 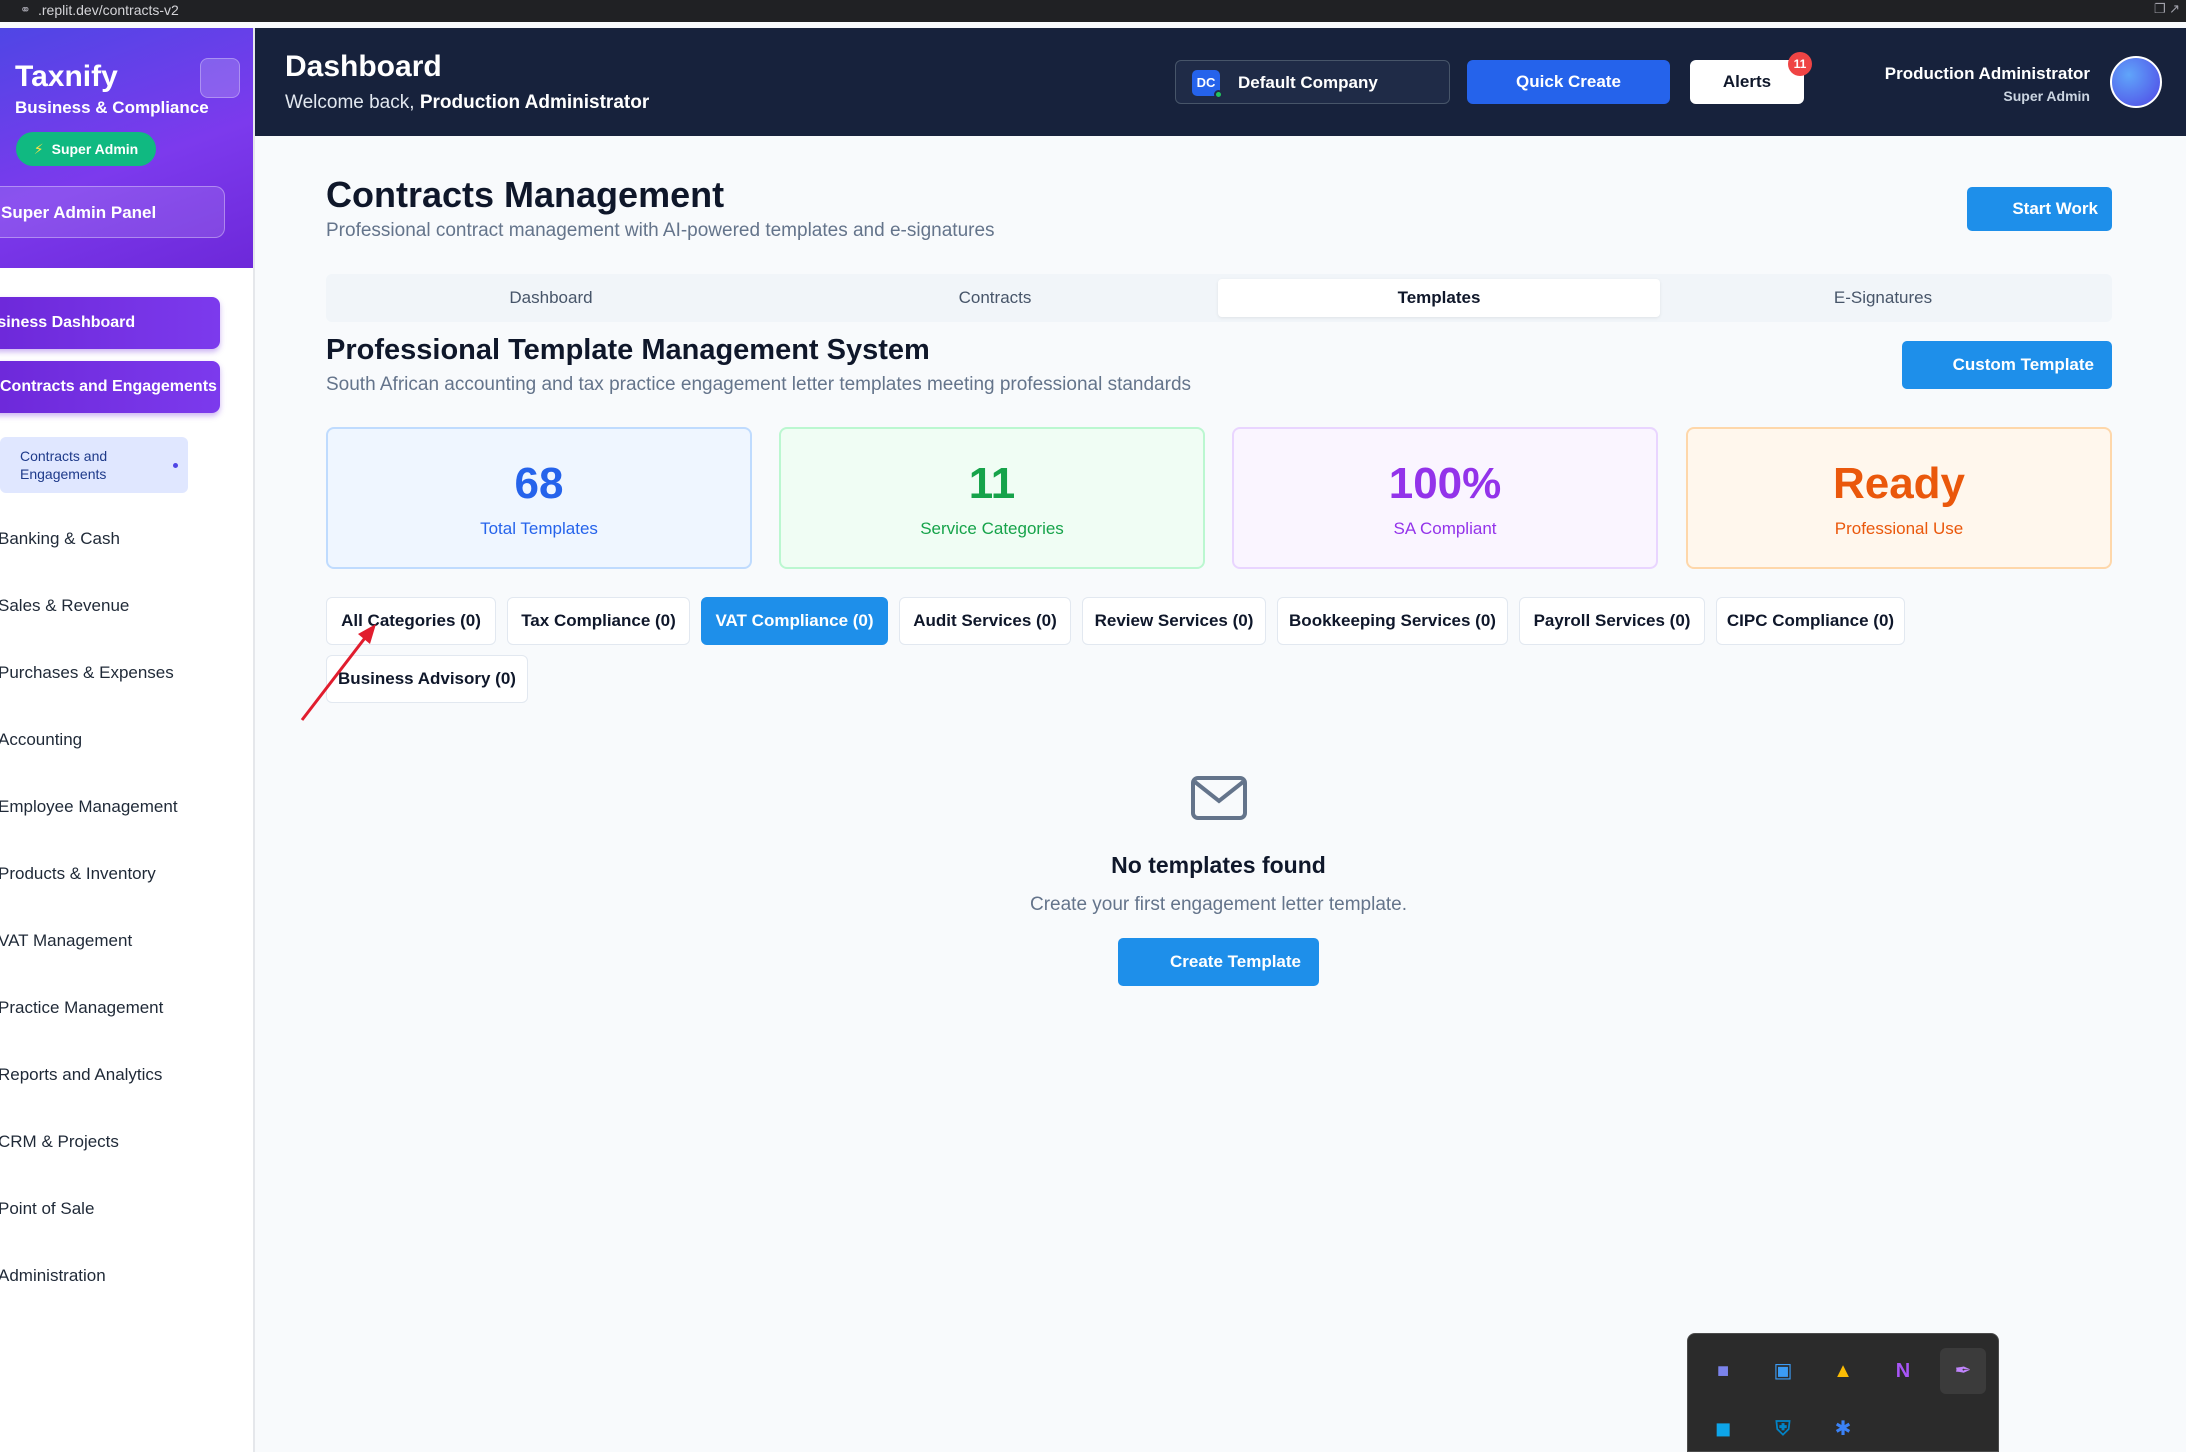 What do you see at coordinates (628, 350) in the screenshot?
I see `section-title: Professional Template Management System` at bounding box center [628, 350].